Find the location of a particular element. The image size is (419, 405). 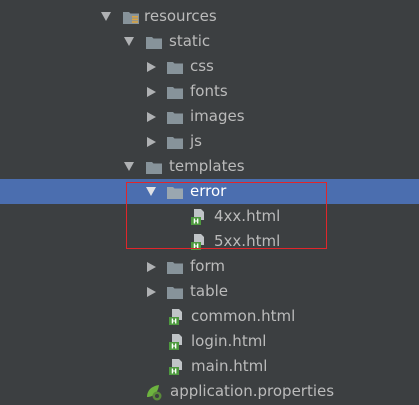

tree-item-label: table is located at coordinates (209, 291).